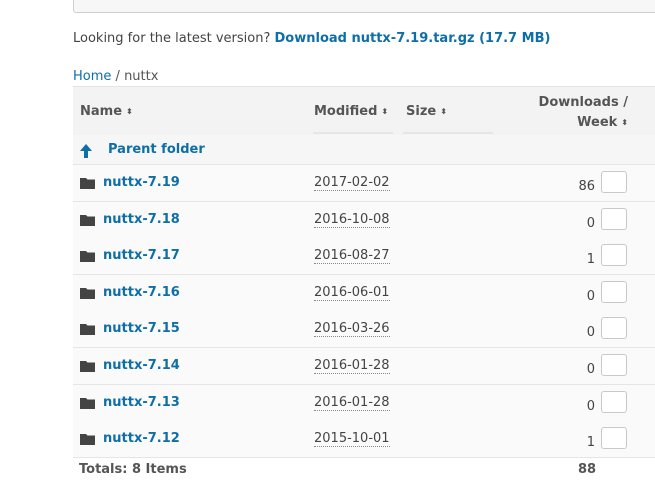 The image size is (655, 491). Describe the element at coordinates (364, 150) in the screenshot. I see `parent-folder-row: Parent folder` at that location.